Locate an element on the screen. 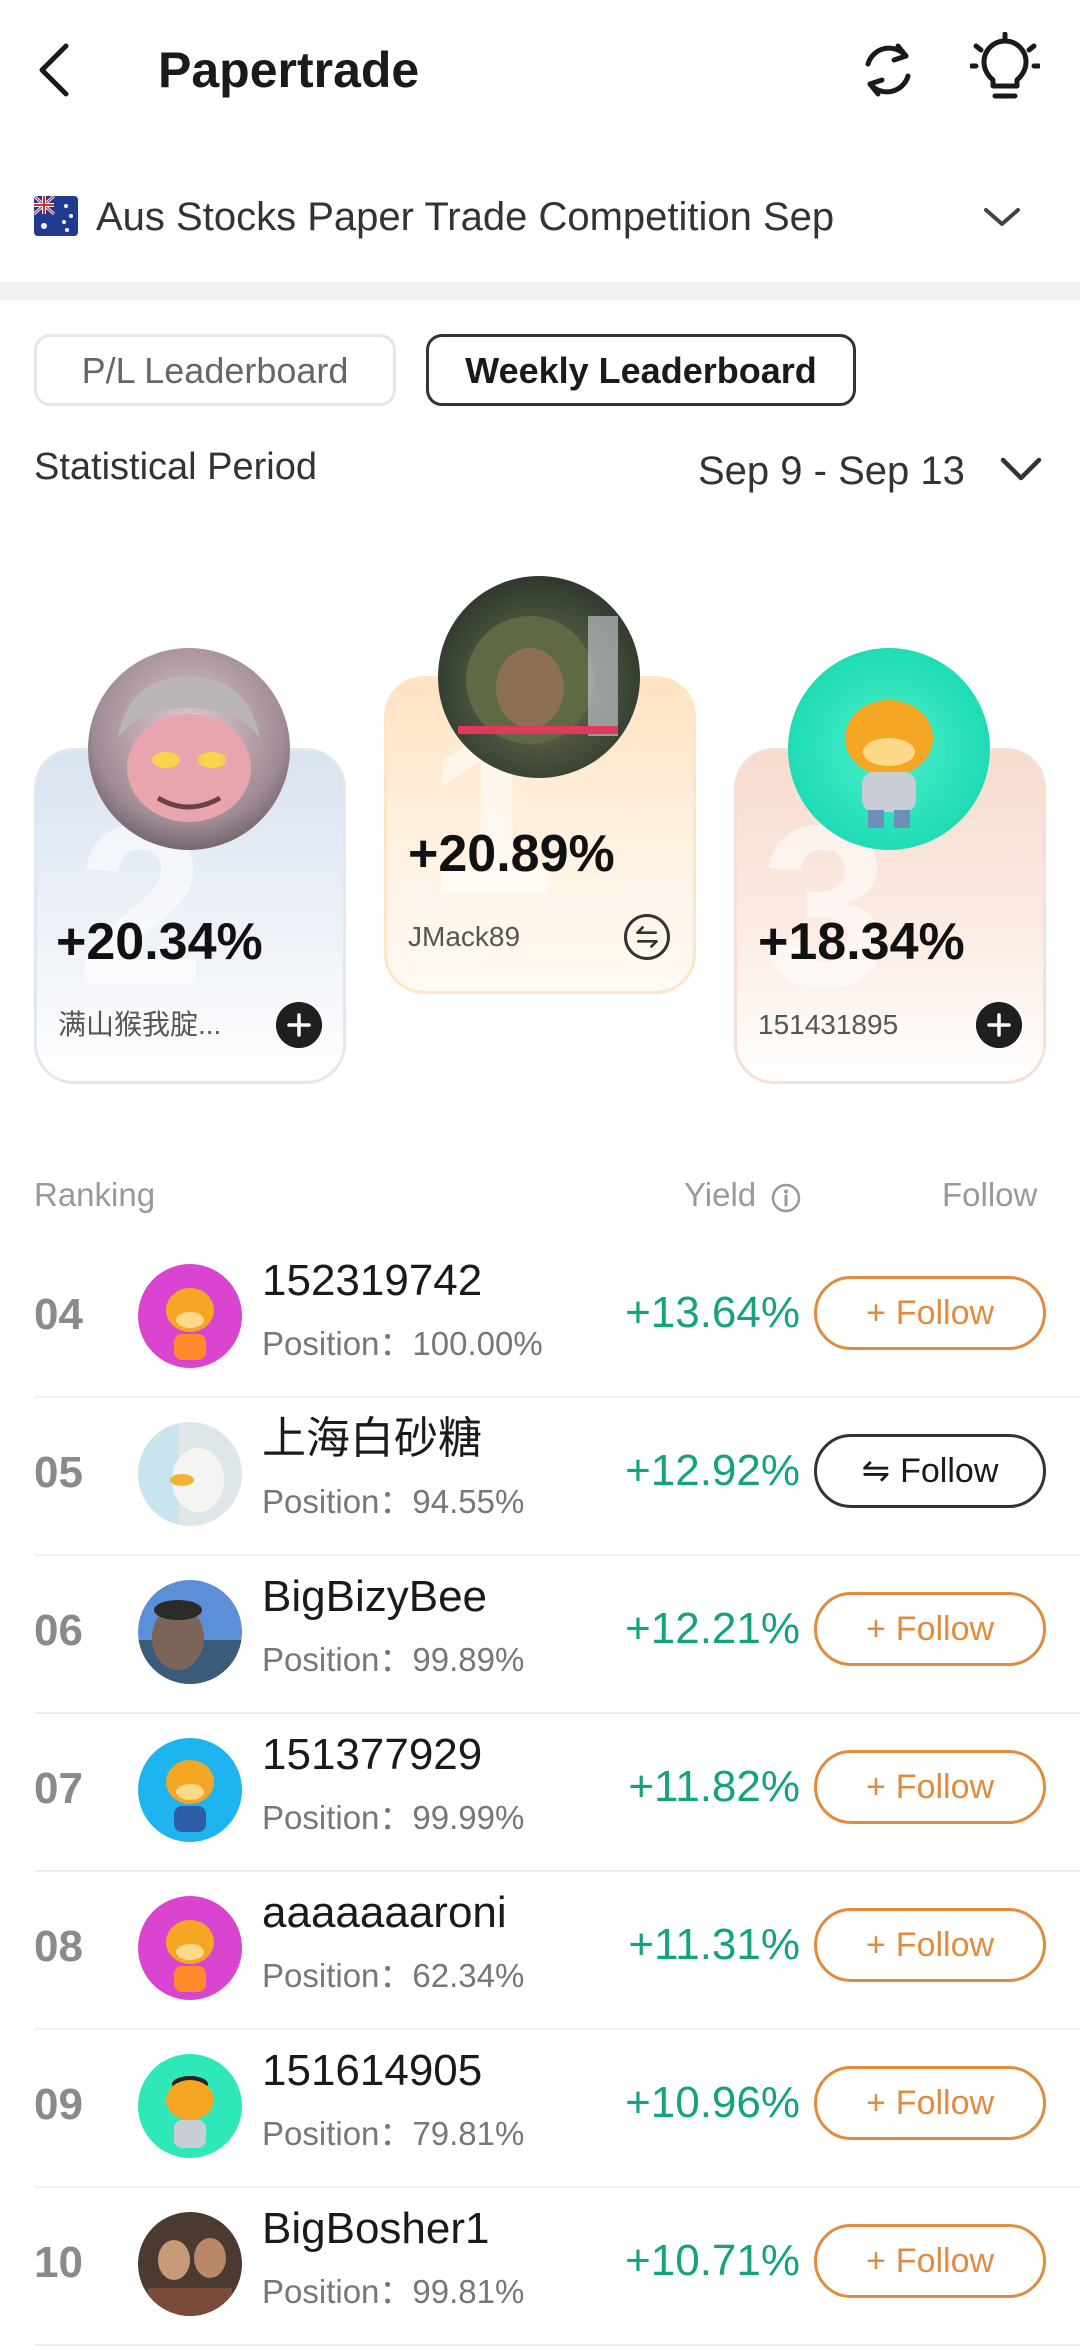 This screenshot has width=1080, height=2350. swap-icon: ⇋ is located at coordinates (876, 1471).